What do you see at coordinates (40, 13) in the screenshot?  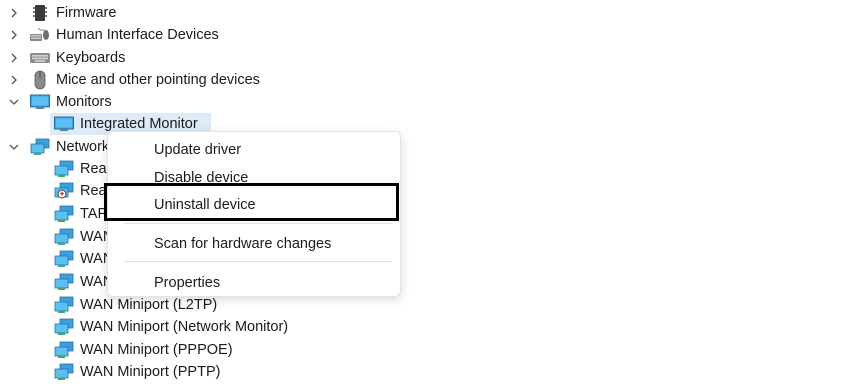 I see `firmware-icon` at bounding box center [40, 13].